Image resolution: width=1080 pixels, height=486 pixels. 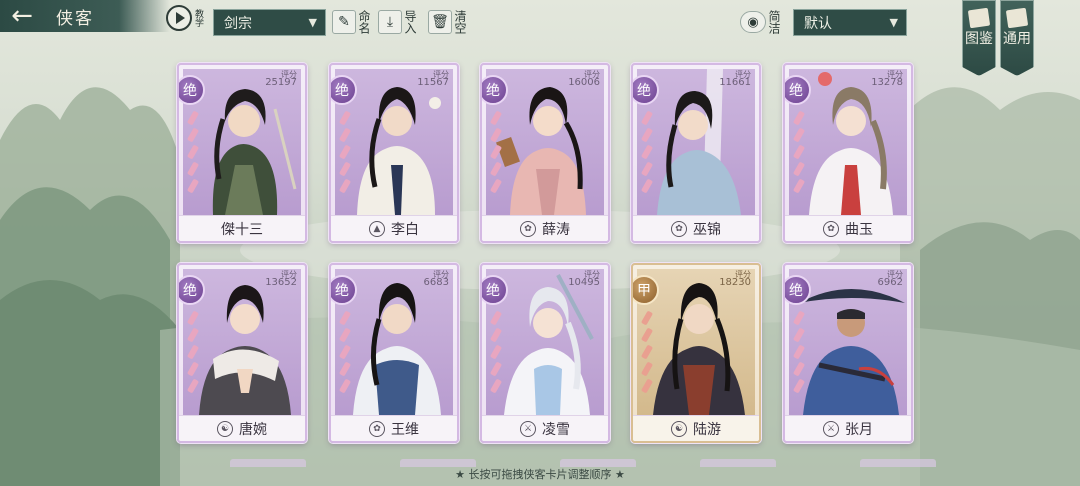 I want to click on hero-name-bar: ✿ 王维, so click(x=394, y=428).